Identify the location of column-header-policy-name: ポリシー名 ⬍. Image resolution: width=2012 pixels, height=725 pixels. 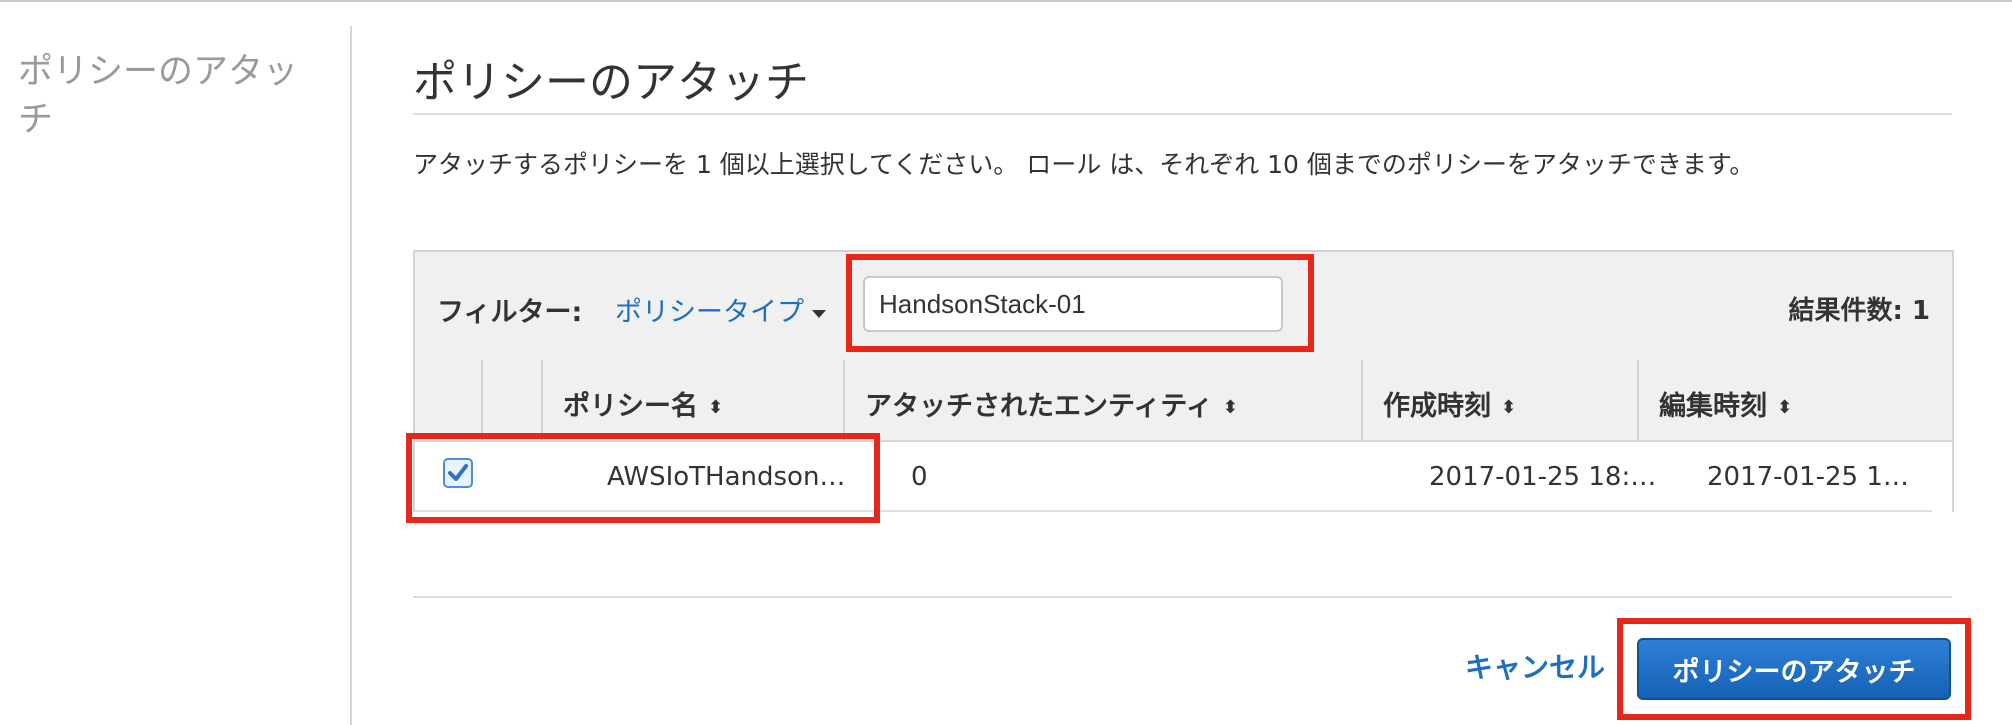
(692, 400).